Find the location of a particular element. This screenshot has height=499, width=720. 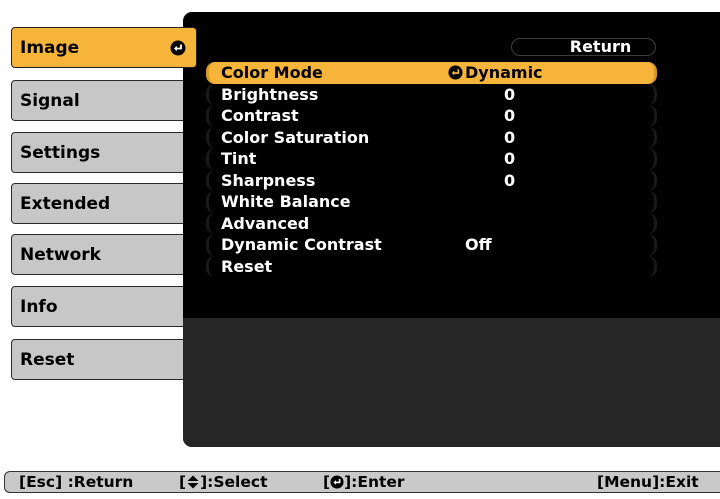

menu-row-tint: Tint 0 is located at coordinates (431, 159).